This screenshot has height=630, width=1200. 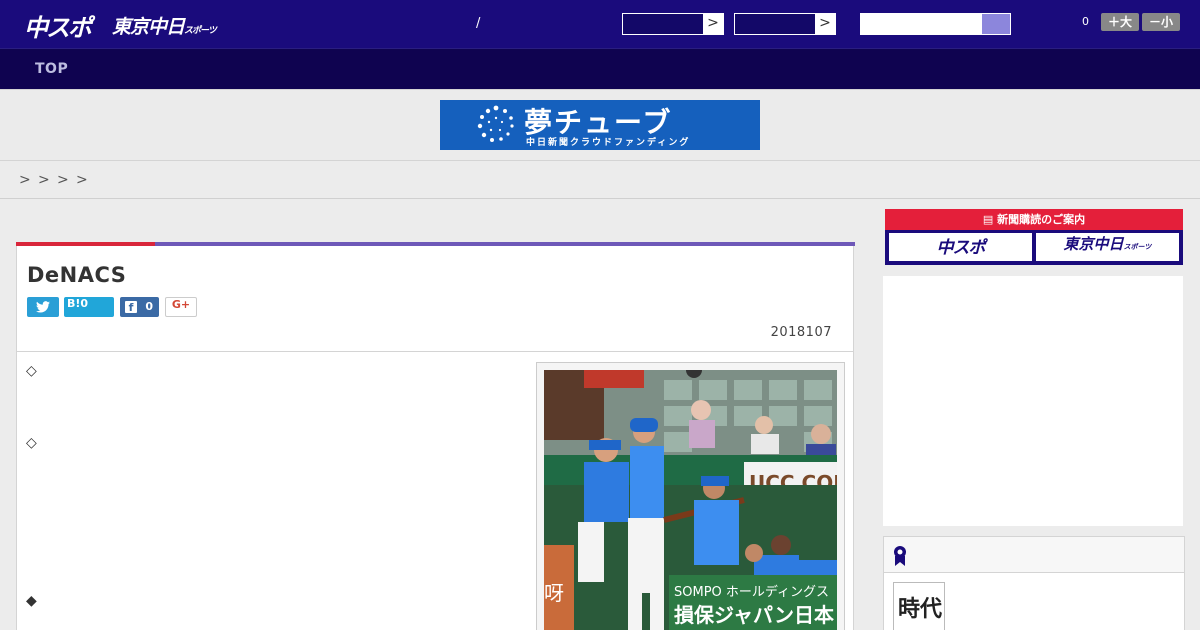 What do you see at coordinates (754, 615) in the screenshot?
I see `sponsor-bottom-text: 損保ジャパン日本` at bounding box center [754, 615].